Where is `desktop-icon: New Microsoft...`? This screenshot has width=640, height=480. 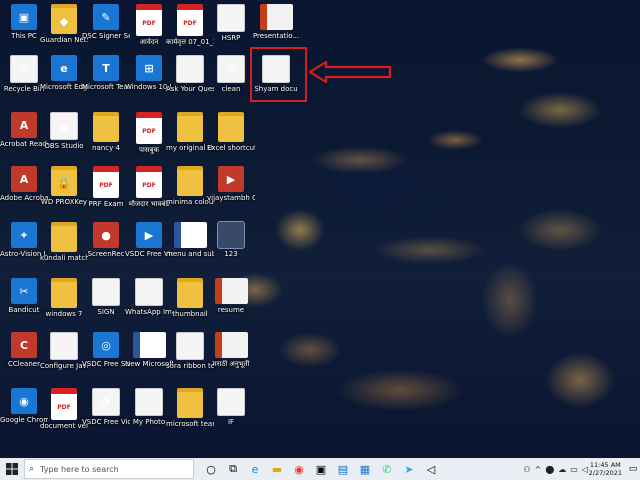
desktop-icon: New Microsoft... is located at coordinates (149, 350).